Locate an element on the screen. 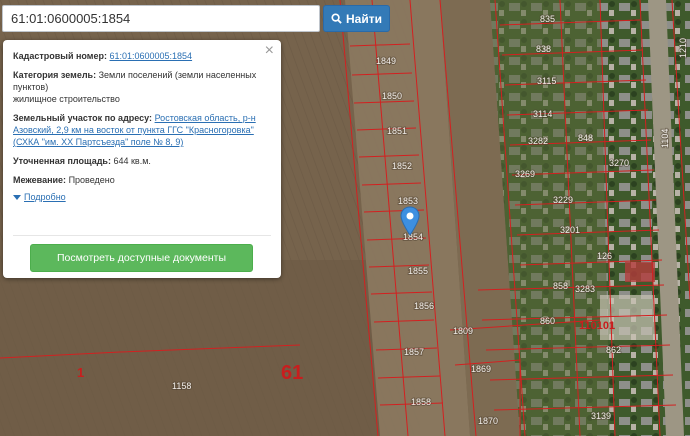 The width and height of the screenshot is (690, 436). plot-label: 1856 is located at coordinates (424, 306).